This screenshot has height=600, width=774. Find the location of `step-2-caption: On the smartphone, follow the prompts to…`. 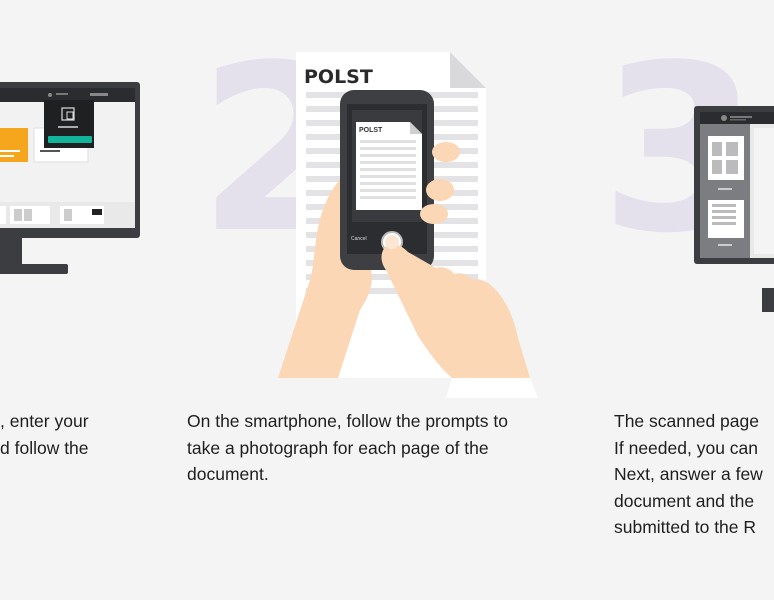

step-2-caption: On the smartphone, follow the prompts to… is located at coordinates (347, 448).